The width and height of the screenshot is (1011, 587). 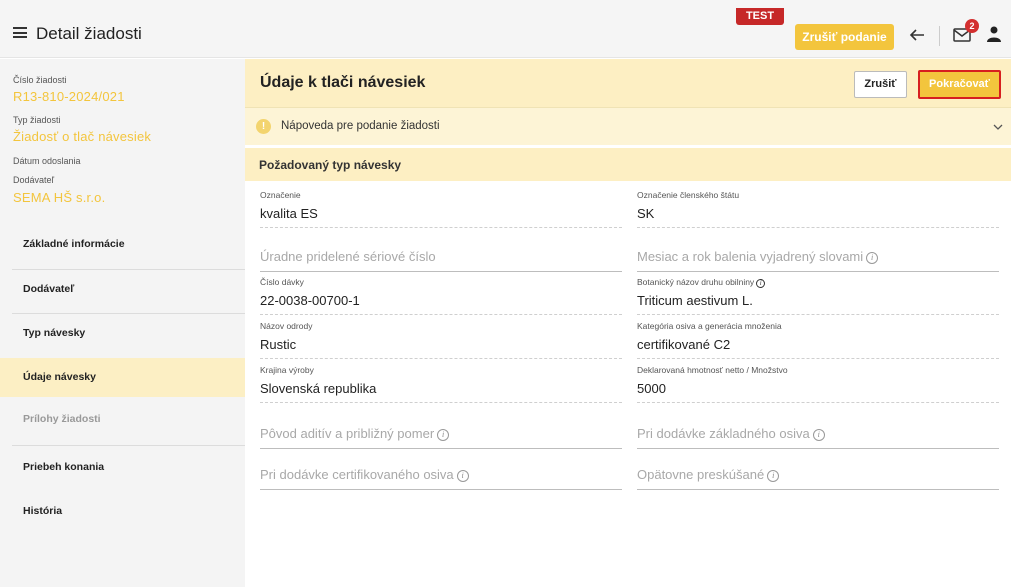 I want to click on request-number-value: R13-810-2024/021, so click(x=69, y=96).